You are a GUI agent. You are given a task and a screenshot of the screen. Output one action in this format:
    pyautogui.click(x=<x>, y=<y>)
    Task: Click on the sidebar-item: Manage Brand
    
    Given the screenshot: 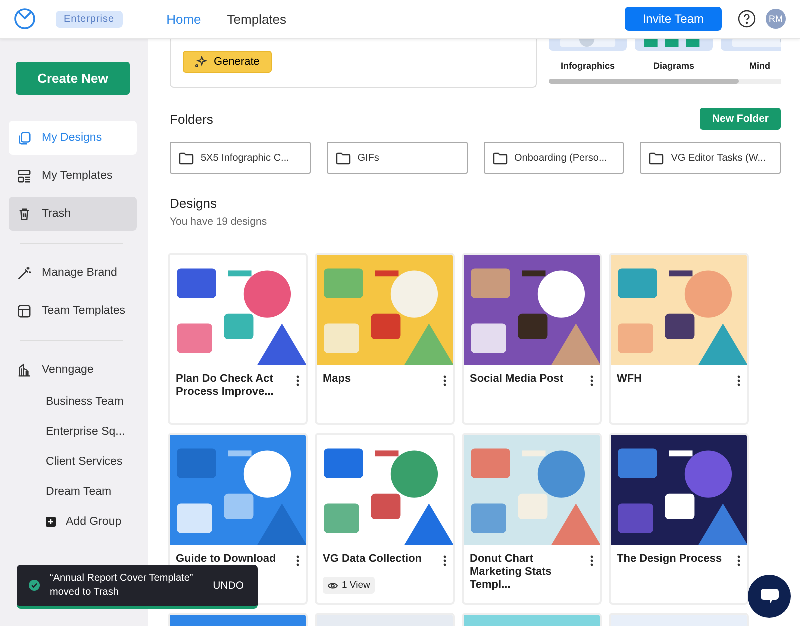 What is the action you would take?
    pyautogui.click(x=73, y=273)
    